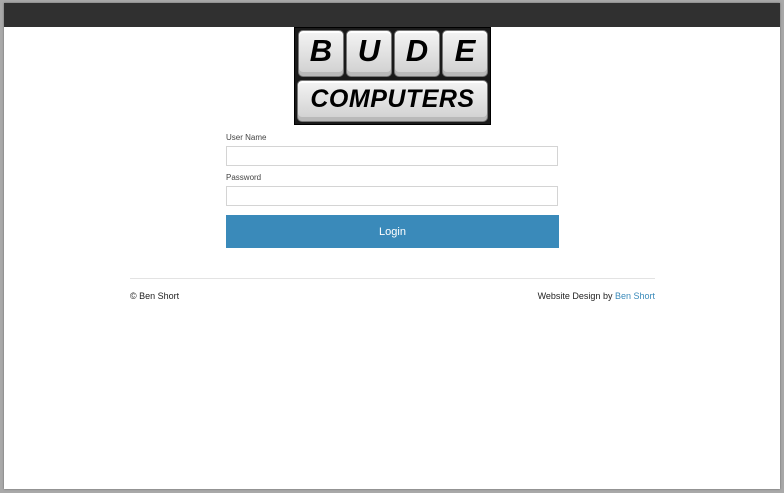 This screenshot has width=784, height=493. I want to click on logo-key-u: U, so click(369, 53).